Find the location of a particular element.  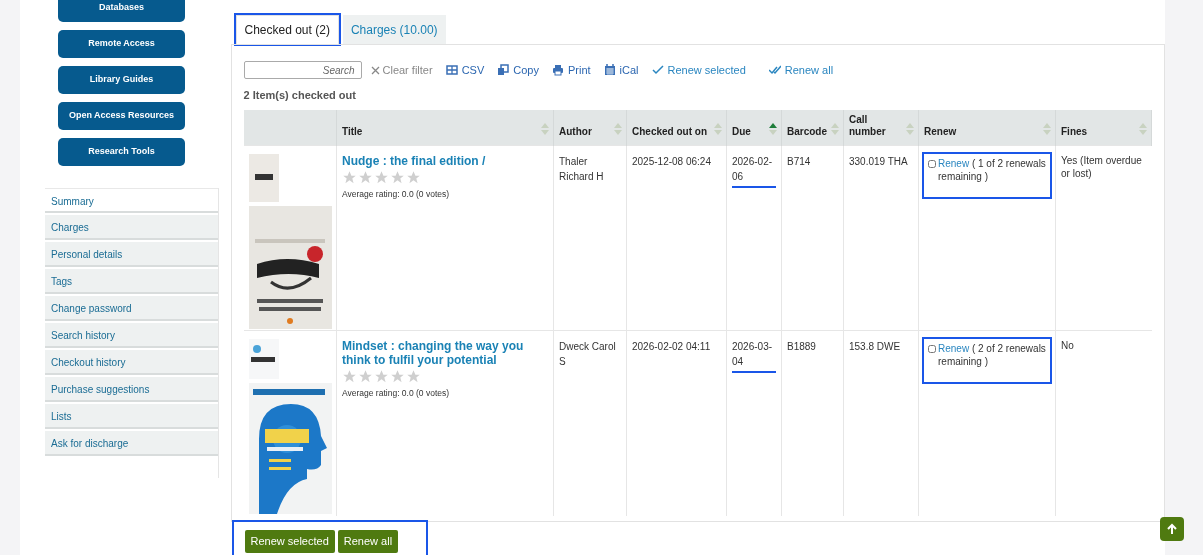

up-arrow-icon is located at coordinates (1172, 529).